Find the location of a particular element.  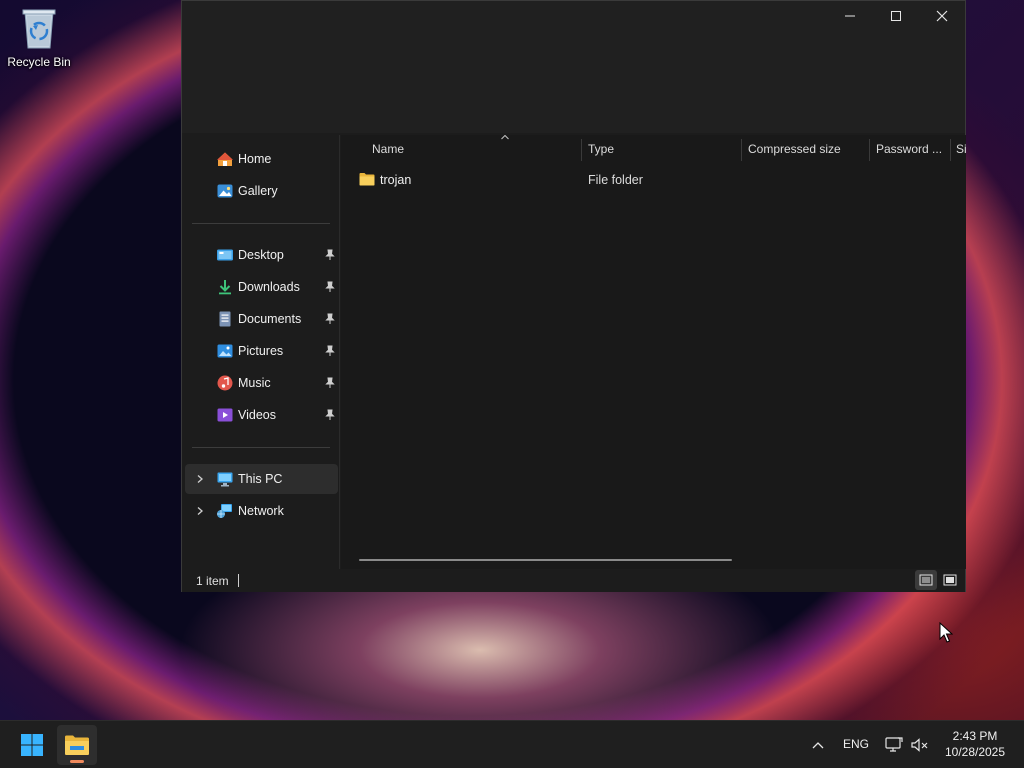

column-label-size: Si is located at coordinates (961, 149).